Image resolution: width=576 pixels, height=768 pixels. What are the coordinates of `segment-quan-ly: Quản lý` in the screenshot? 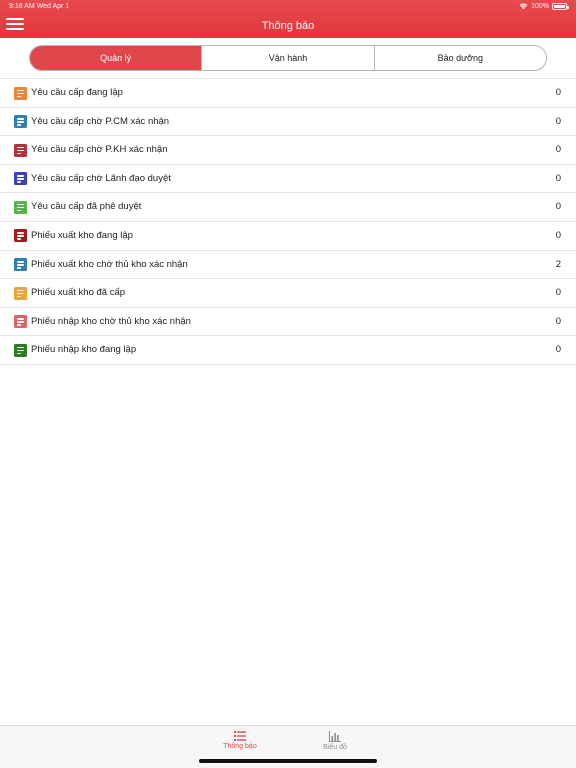 It's located at (116, 58).